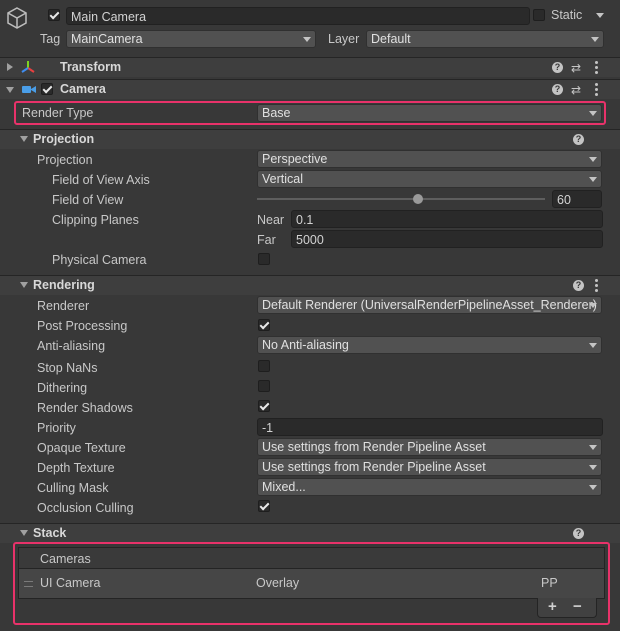 This screenshot has height=631, width=620. I want to click on add-camera-button: +, so click(552, 606).